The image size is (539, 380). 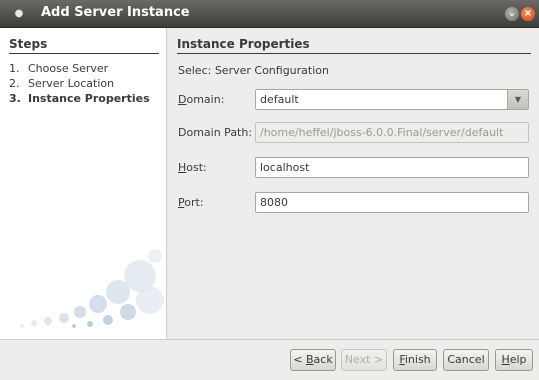 I want to click on cancel-button: Cancel, so click(x=466, y=360).